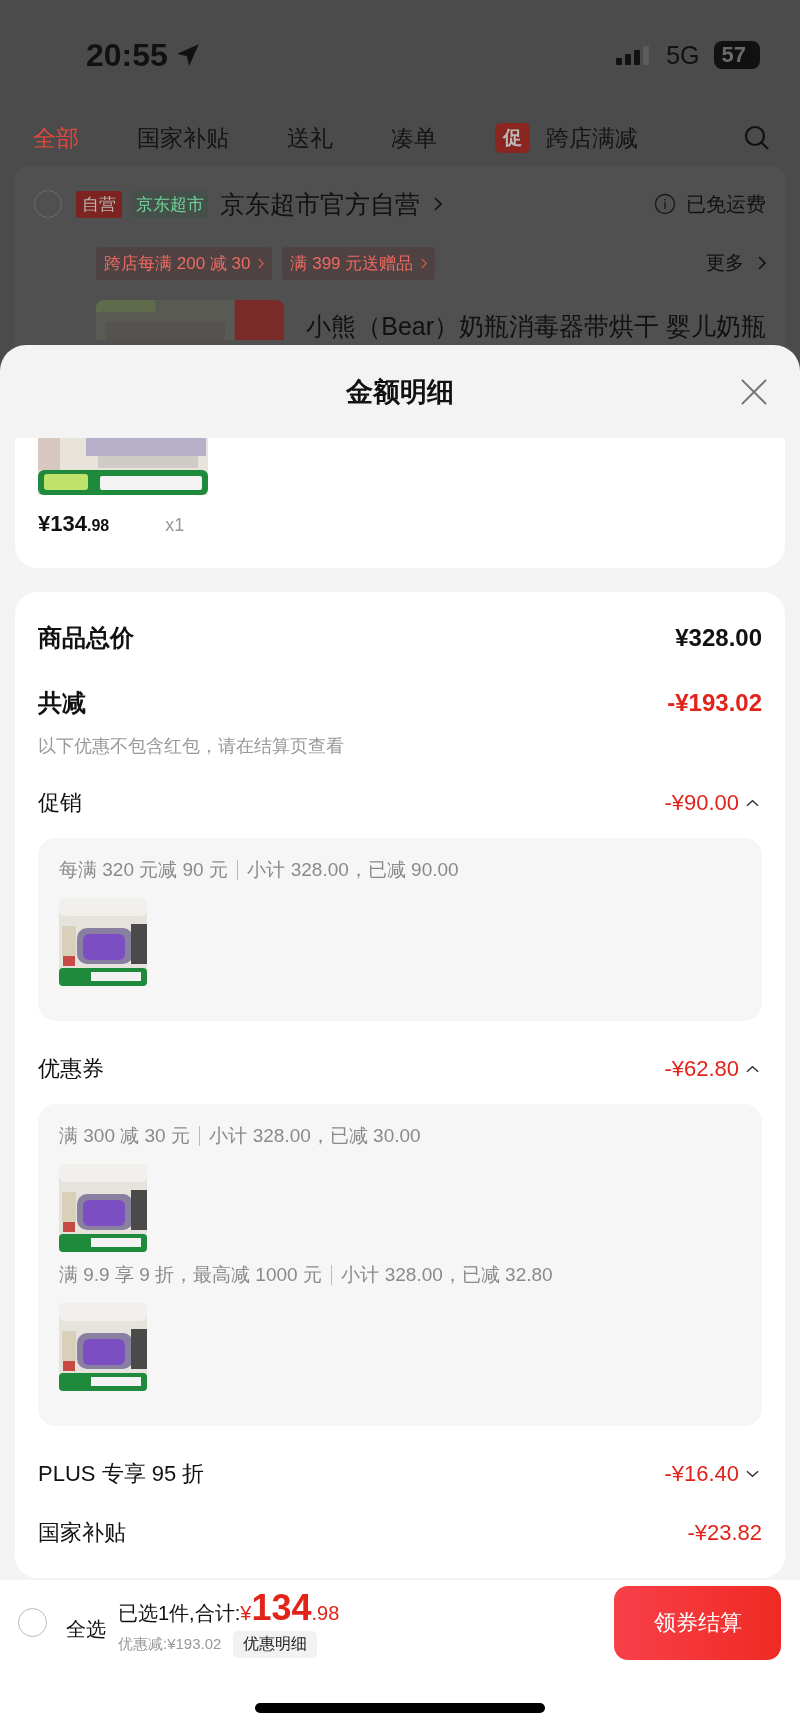 The height and width of the screenshot is (1733, 800). Describe the element at coordinates (175, 525) in the screenshot. I see `quantity-label: x1` at that location.